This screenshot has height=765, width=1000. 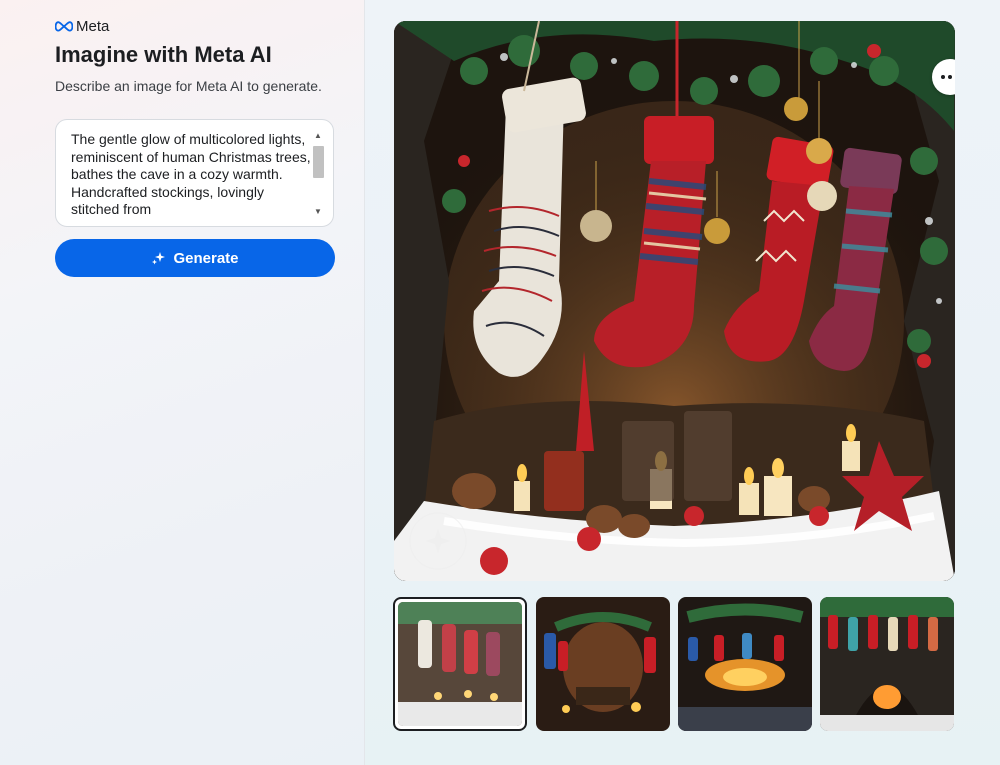 I want to click on generate-button: Generate, so click(x=195, y=258).